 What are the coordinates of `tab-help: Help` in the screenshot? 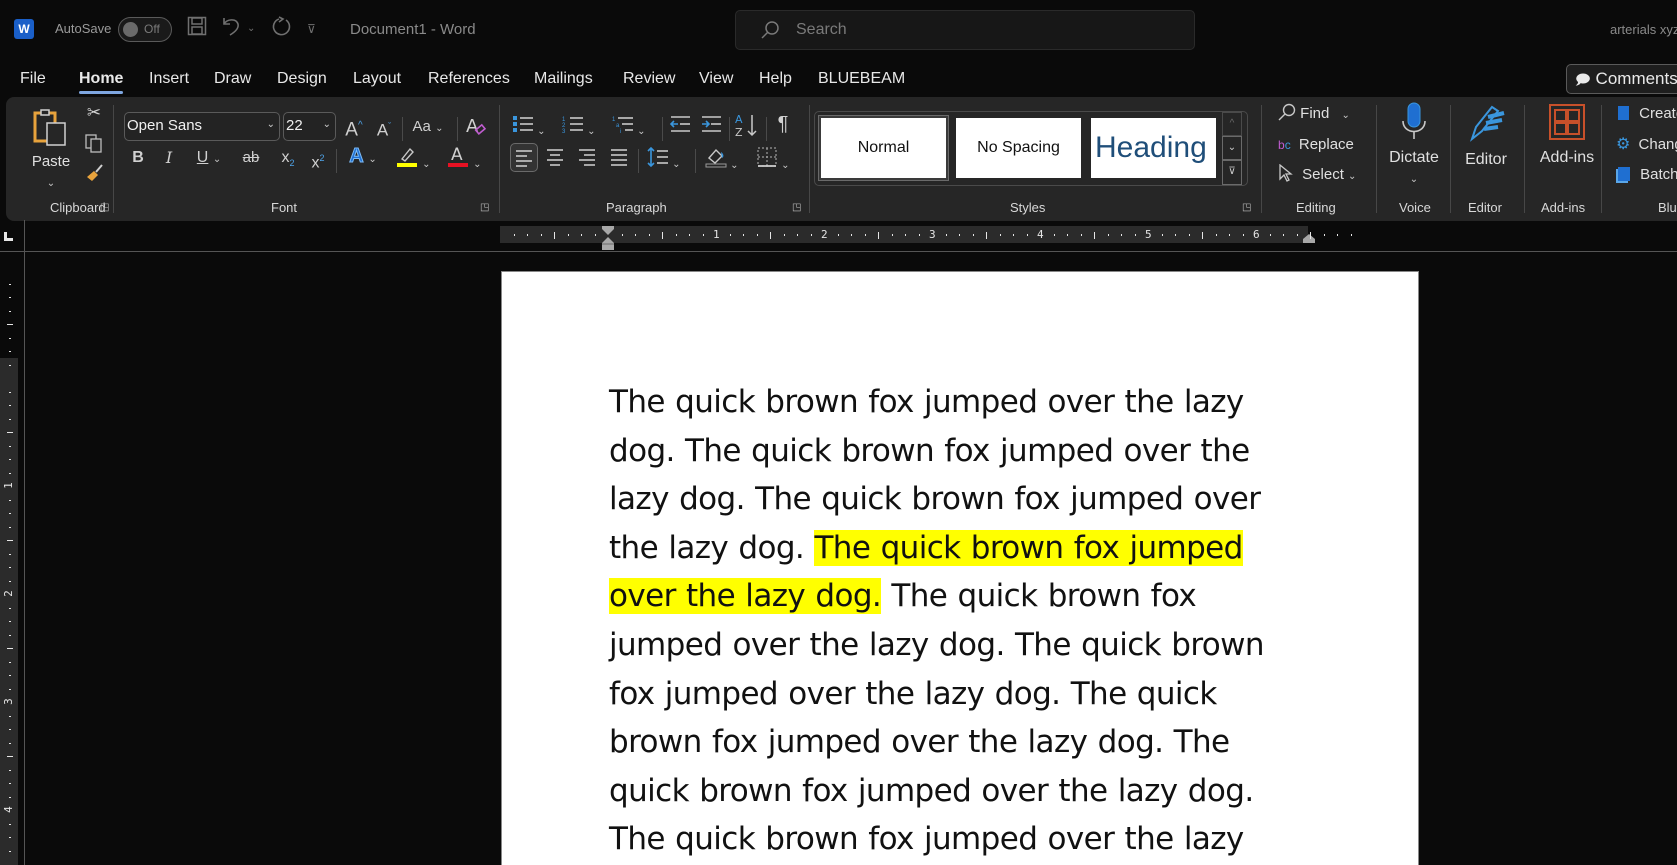 It's located at (775, 79).